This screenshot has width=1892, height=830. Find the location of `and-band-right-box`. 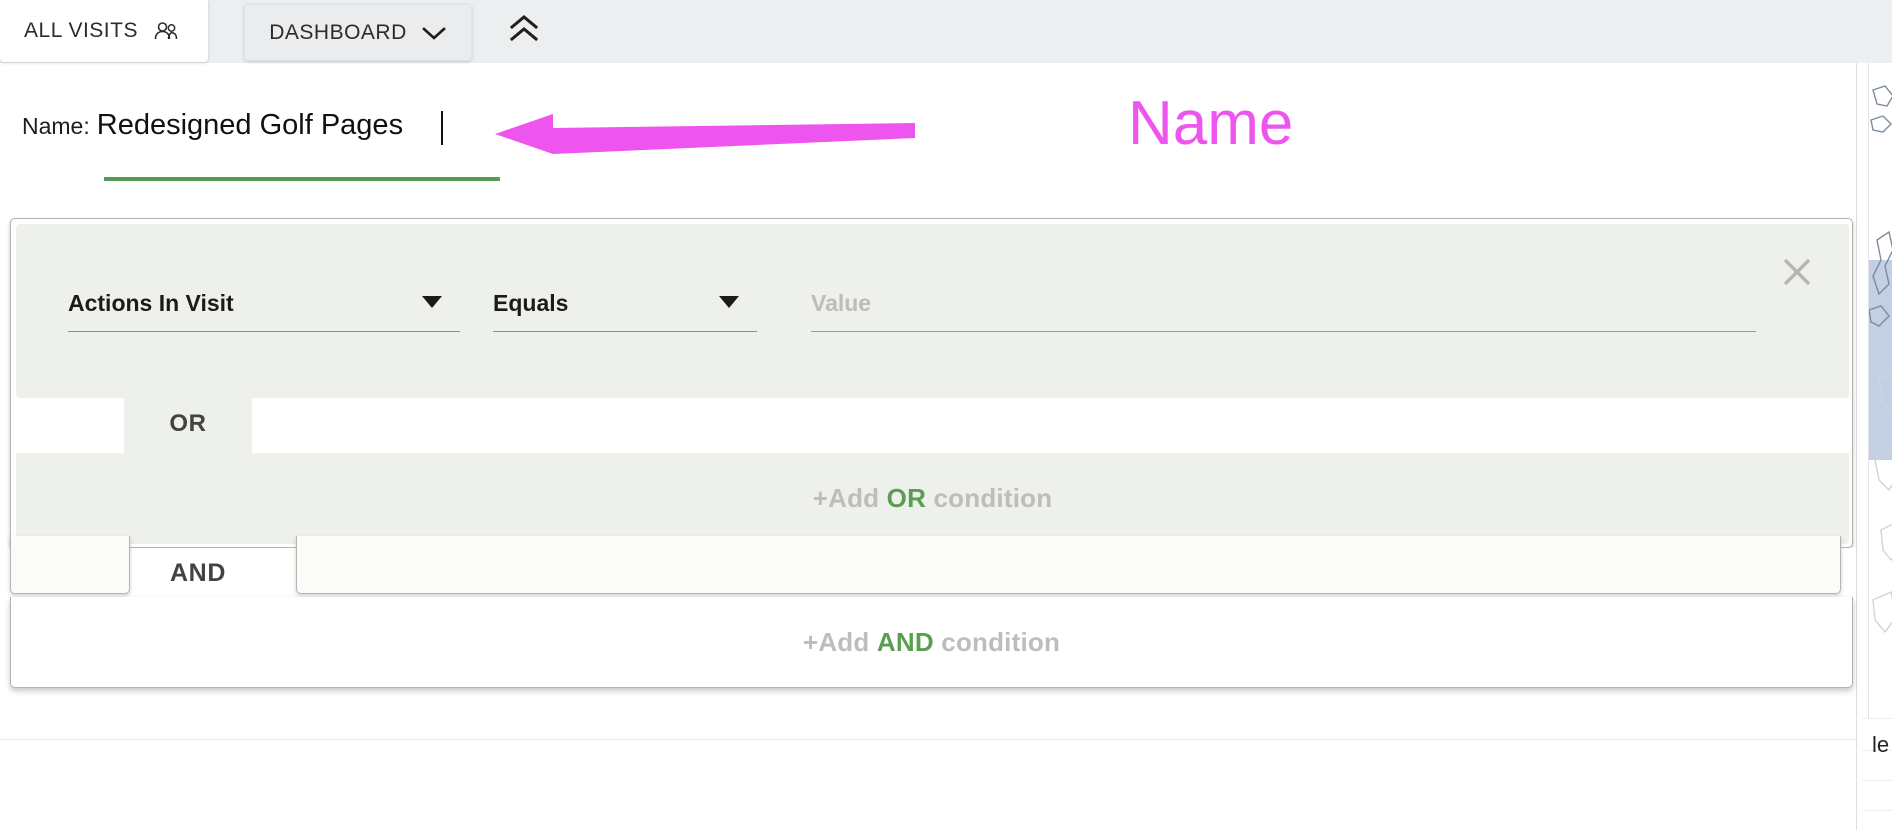

and-band-right-box is located at coordinates (1068, 565).